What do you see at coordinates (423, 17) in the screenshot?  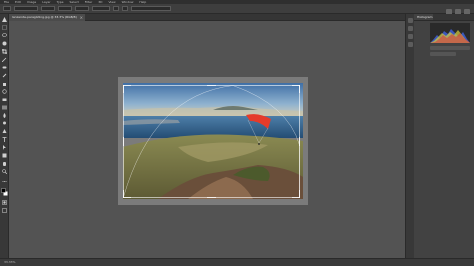 I see `panel-tab-histogram: Histogram` at bounding box center [423, 17].